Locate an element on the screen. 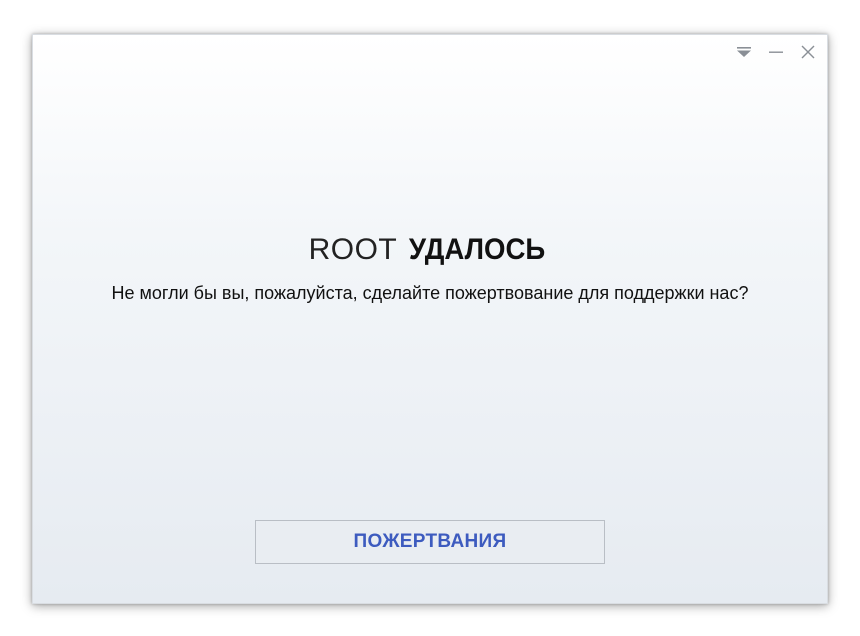 The image size is (860, 636). result-title: ROOT УДАЛОСЬ is located at coordinates (430, 250).